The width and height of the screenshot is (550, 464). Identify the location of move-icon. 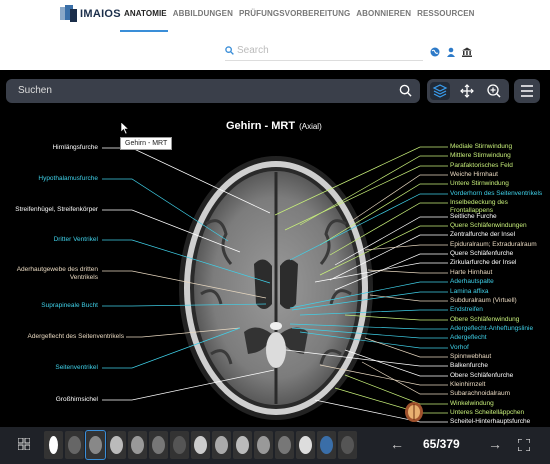
(467, 91).